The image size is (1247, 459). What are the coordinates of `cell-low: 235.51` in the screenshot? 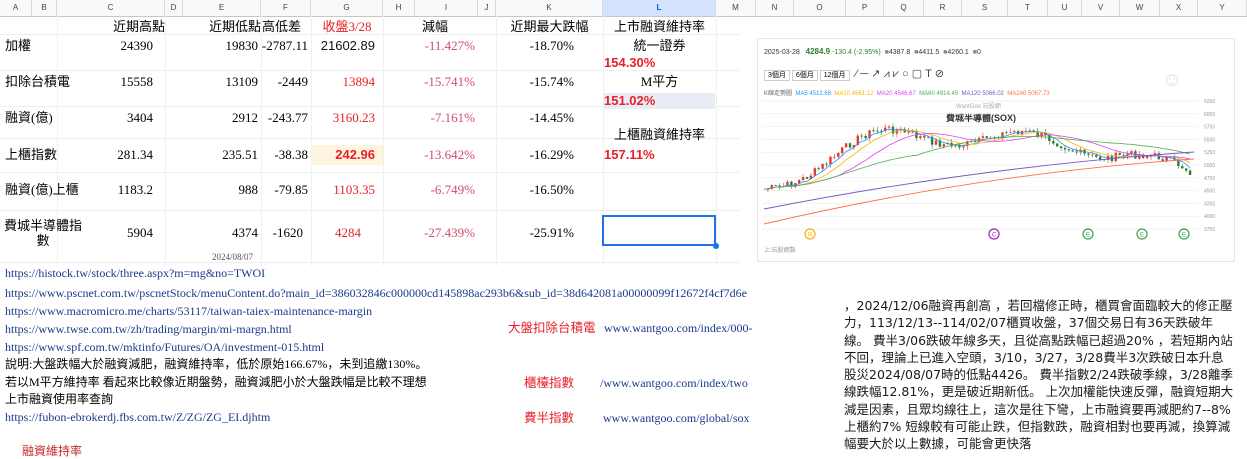 It's located at (220, 155).